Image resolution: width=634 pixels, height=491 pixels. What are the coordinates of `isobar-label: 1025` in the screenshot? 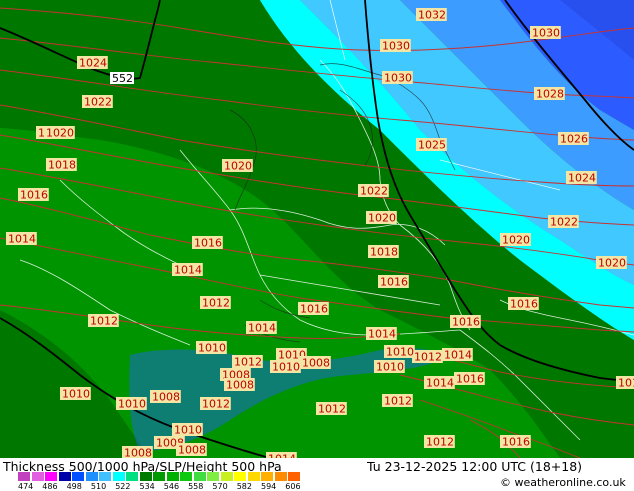 It's located at (432, 145).